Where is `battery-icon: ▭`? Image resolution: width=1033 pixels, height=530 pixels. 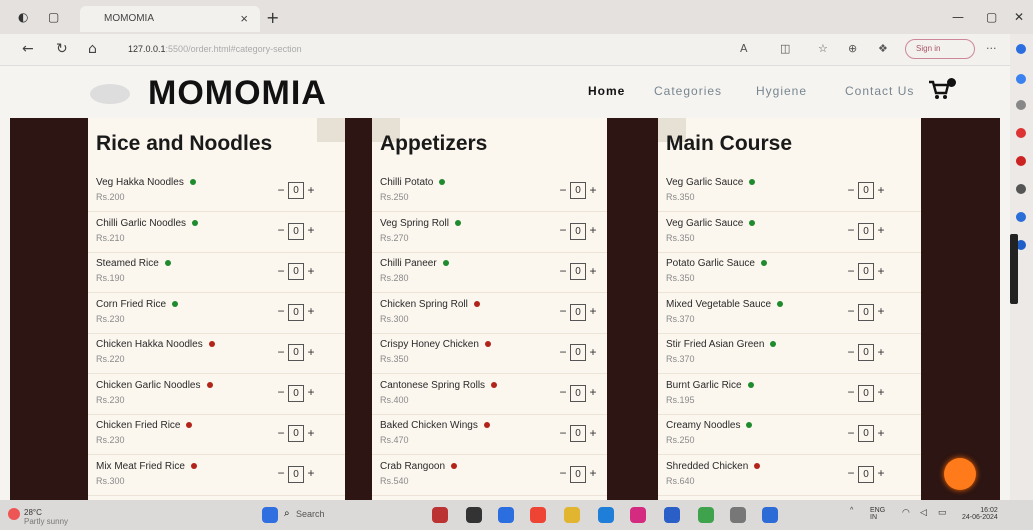
battery-icon: ▭ is located at coordinates (942, 512).